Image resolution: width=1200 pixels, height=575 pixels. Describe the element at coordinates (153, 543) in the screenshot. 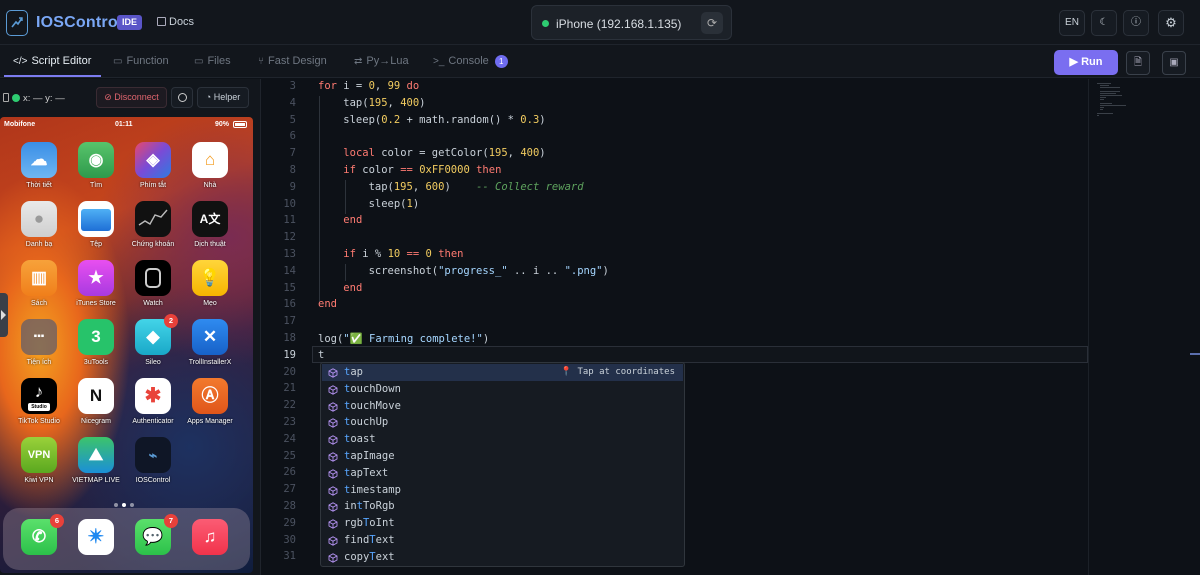

I see `dock-messages: 💬 7` at that location.